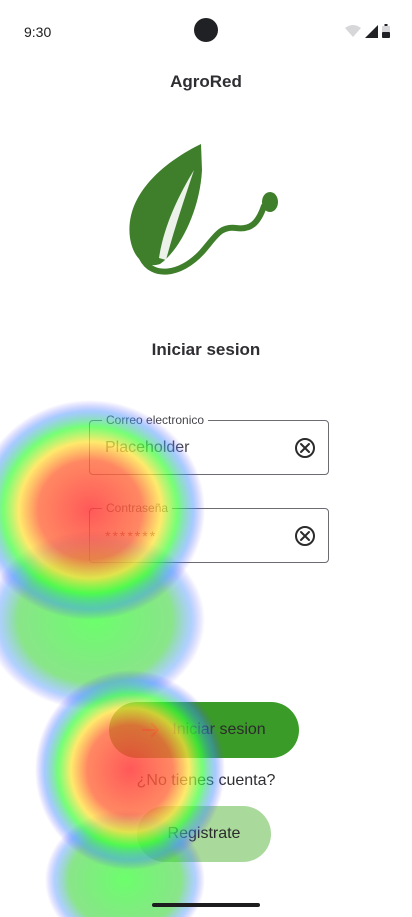 This screenshot has height=917, width=412. Describe the element at coordinates (305, 448) in the screenshot. I see `email-clear-icon` at that location.